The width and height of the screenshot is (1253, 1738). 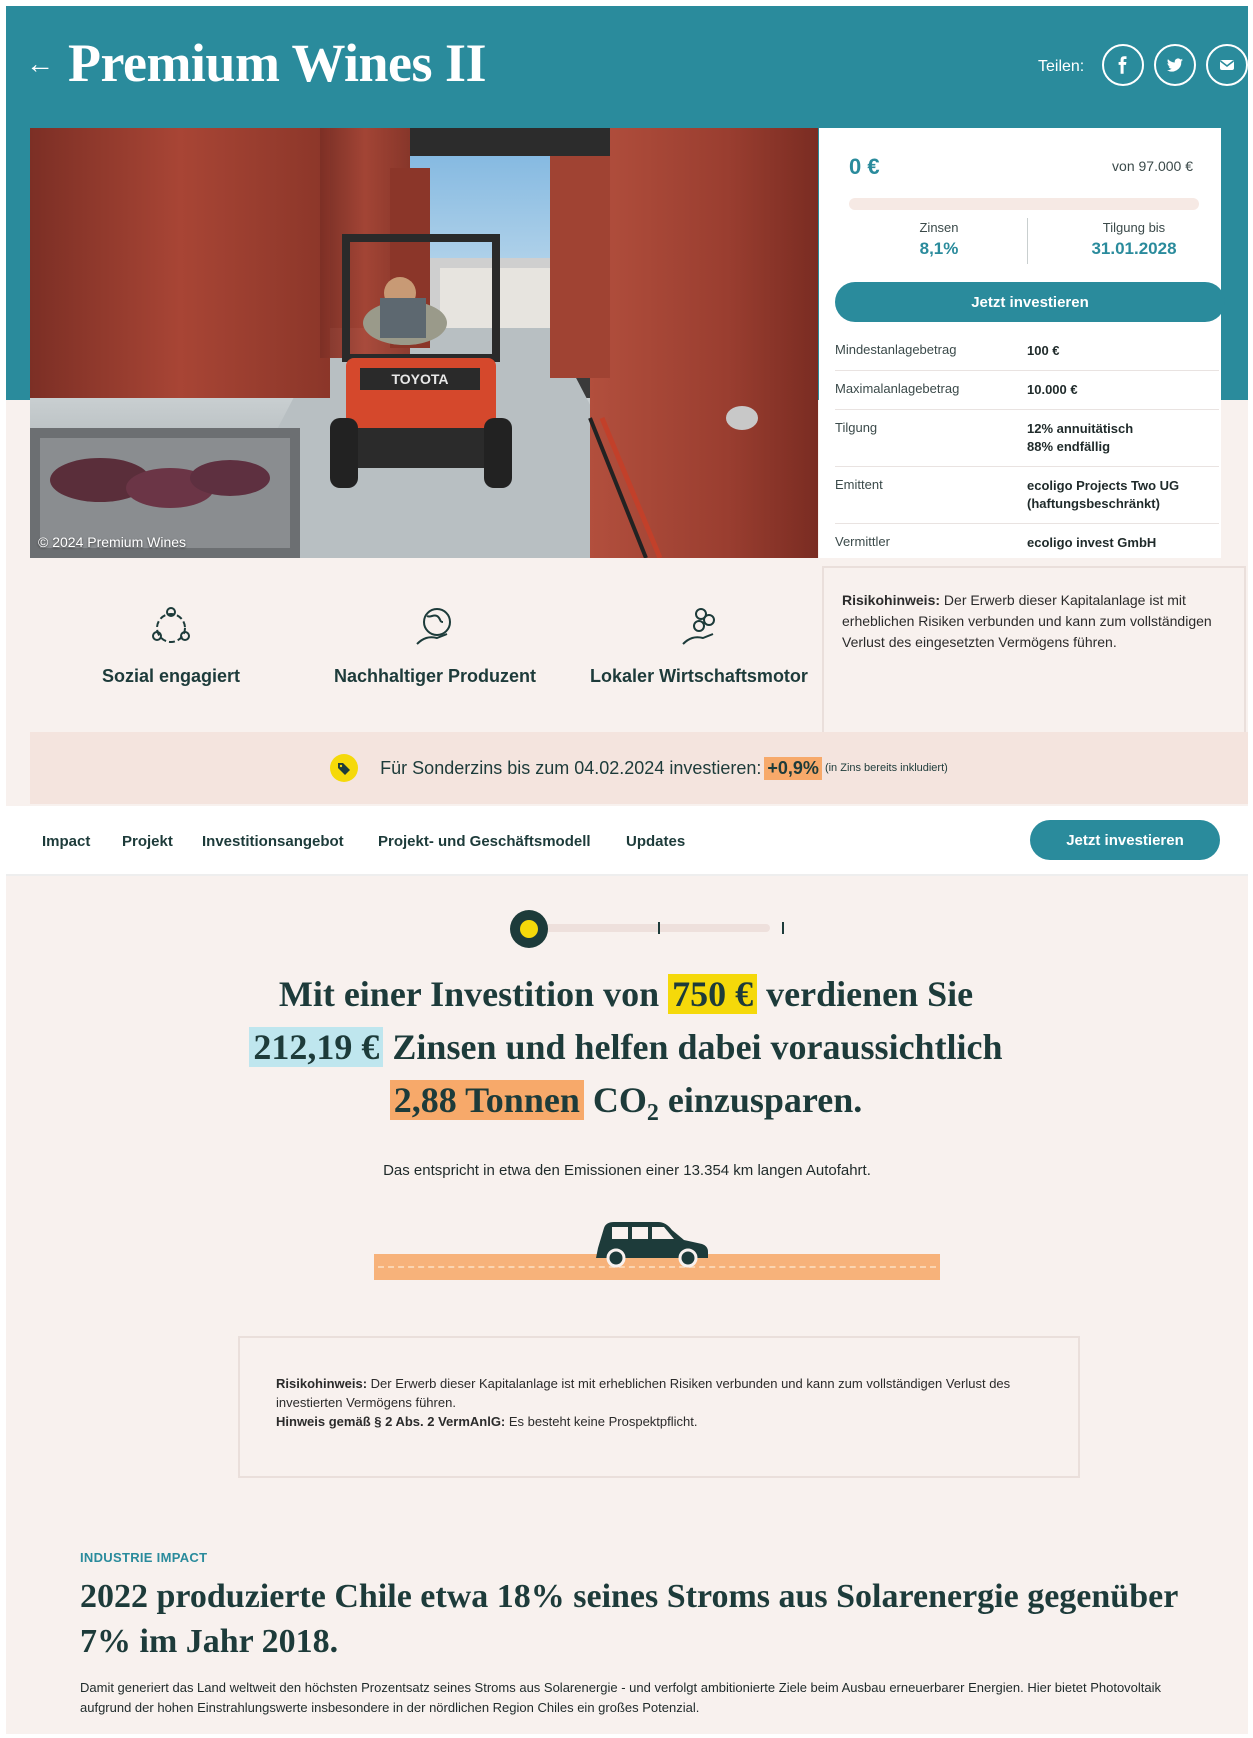 What do you see at coordinates (1092, 542) in the screenshot?
I see `detail-value: ecoligo invest GmbH` at bounding box center [1092, 542].